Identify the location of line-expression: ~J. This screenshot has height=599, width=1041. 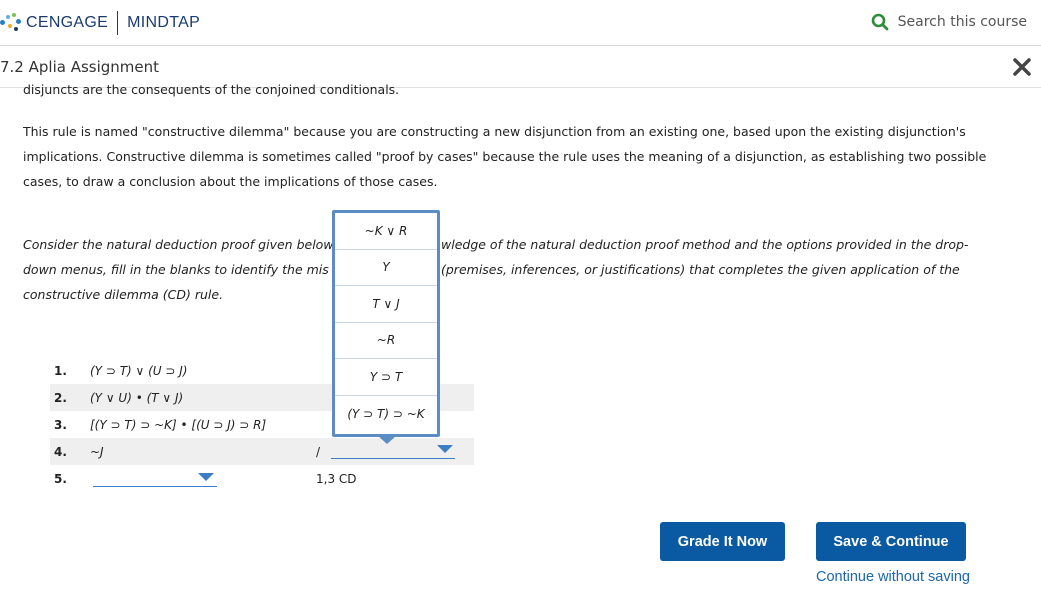
(97, 451).